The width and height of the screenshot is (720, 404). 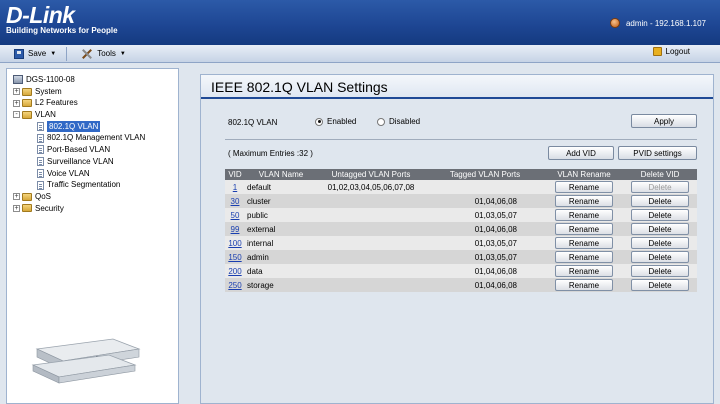 What do you see at coordinates (79, 150) in the screenshot?
I see `tree-item-port-based-vlan: Port-Based VLAN` at bounding box center [79, 150].